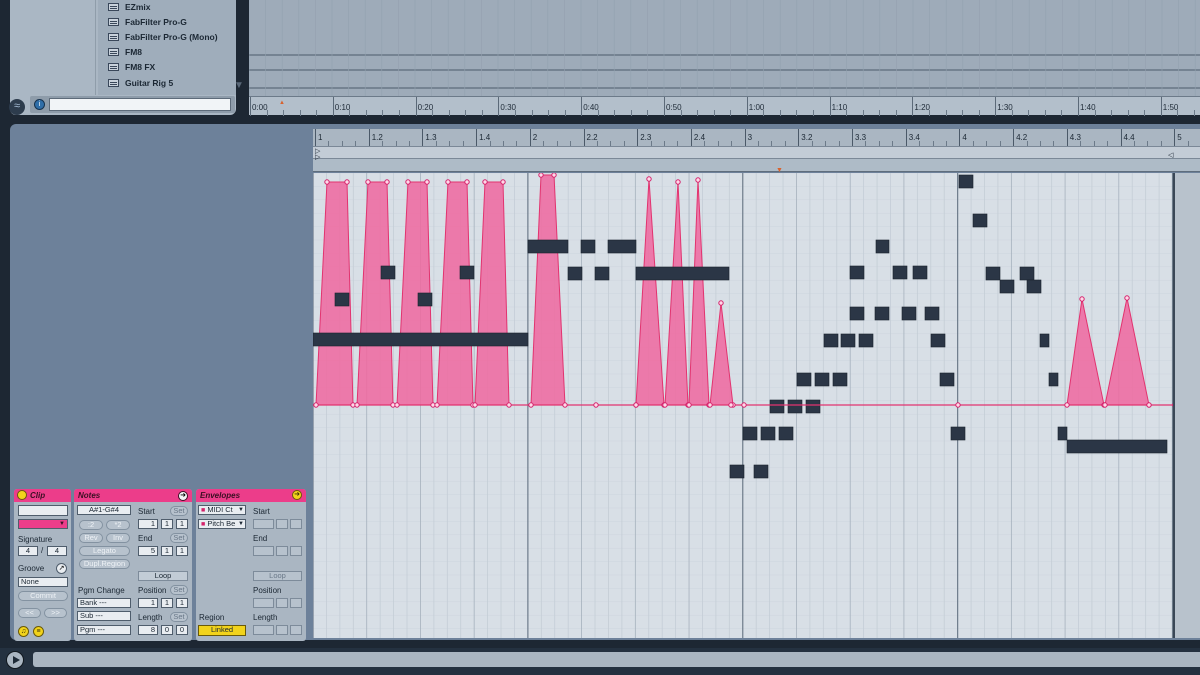 This screenshot has height=675, width=1200. What do you see at coordinates (147, 22) in the screenshot?
I see `plugin-item: FabFilter Pro-G` at bounding box center [147, 22].